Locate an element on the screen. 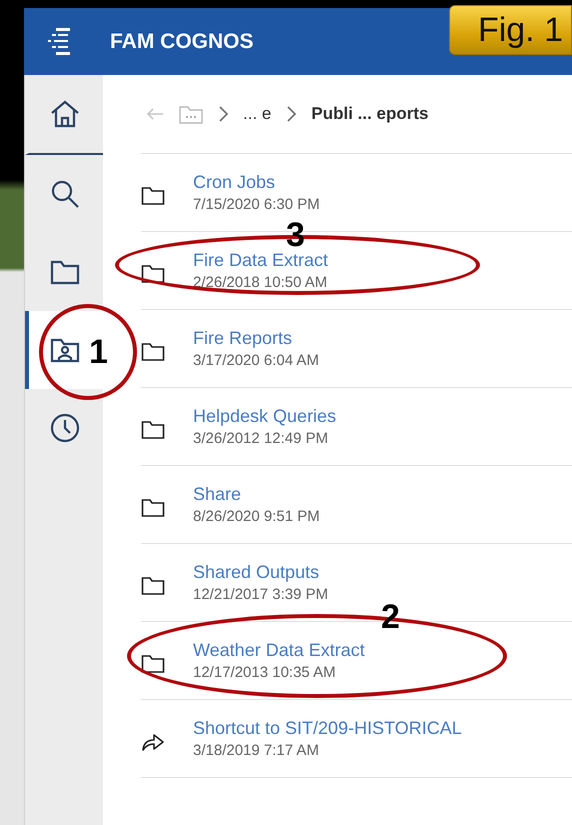 The image size is (572, 825). item-link: Share is located at coordinates (256, 494).